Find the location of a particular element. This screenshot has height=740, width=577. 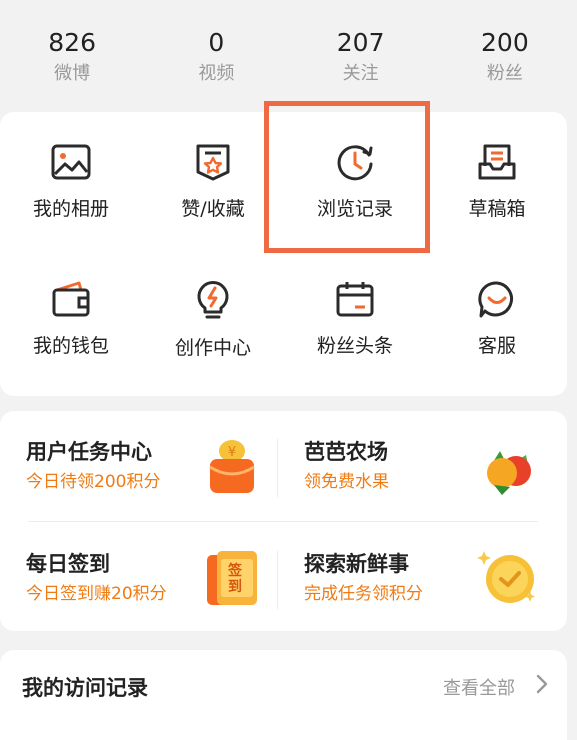

grid-item-label: 赞/收藏 is located at coordinates (213, 209).